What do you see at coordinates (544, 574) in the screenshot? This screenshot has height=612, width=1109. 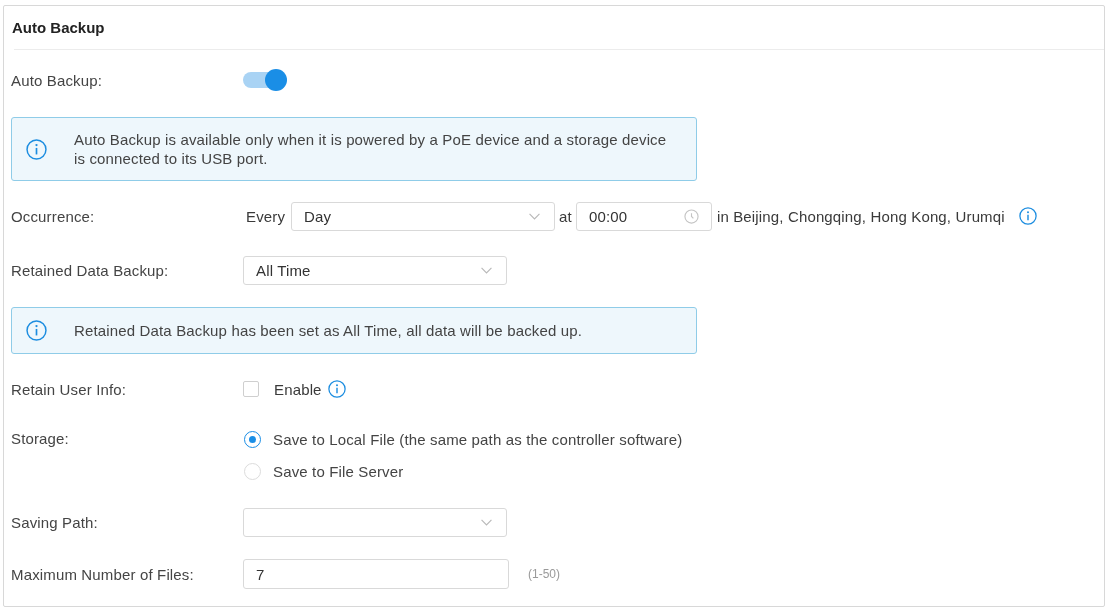 I see `range-hint: (1-50)` at bounding box center [544, 574].